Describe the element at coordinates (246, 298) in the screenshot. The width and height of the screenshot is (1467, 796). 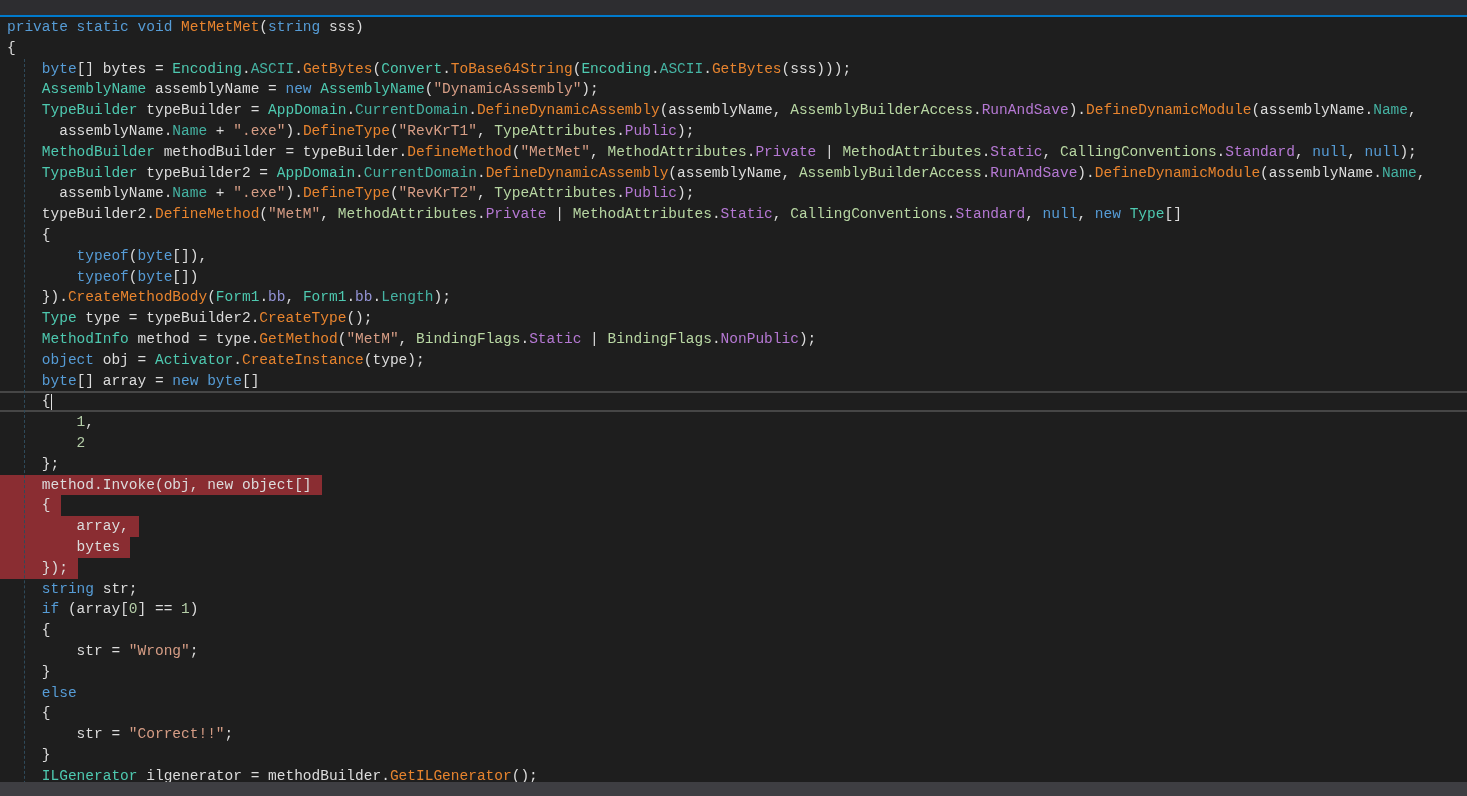
I see `code-line: }).CreateMethodBody(Form1.bb, Form1.bb.Length);` at that location.